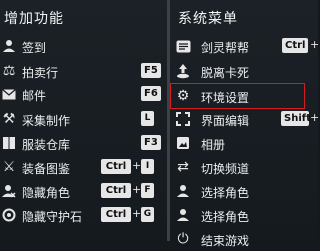 This screenshot has width=320, height=251. What do you see at coordinates (83, 215) in the screenshot?
I see `menu-item-hide-guardian-stone: 隐藏守护石 Ctrl + G` at bounding box center [83, 215].